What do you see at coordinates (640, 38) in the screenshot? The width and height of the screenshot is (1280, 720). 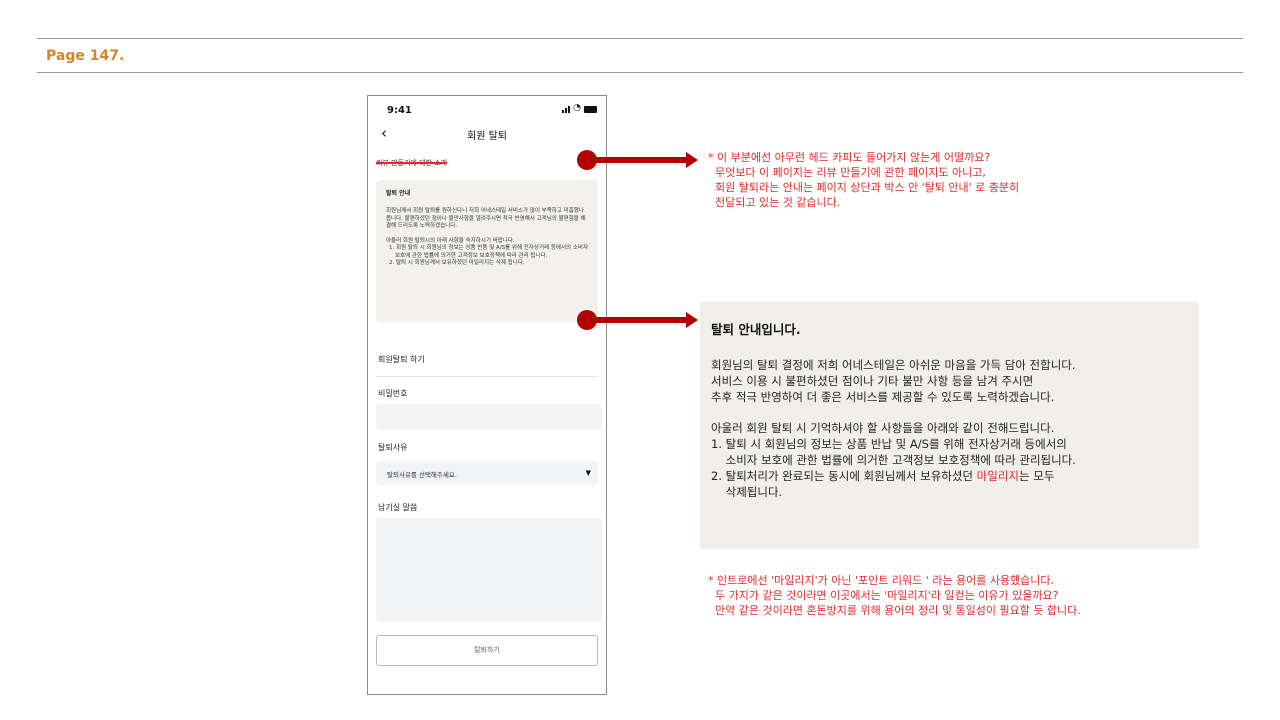 I see `top-rule` at bounding box center [640, 38].